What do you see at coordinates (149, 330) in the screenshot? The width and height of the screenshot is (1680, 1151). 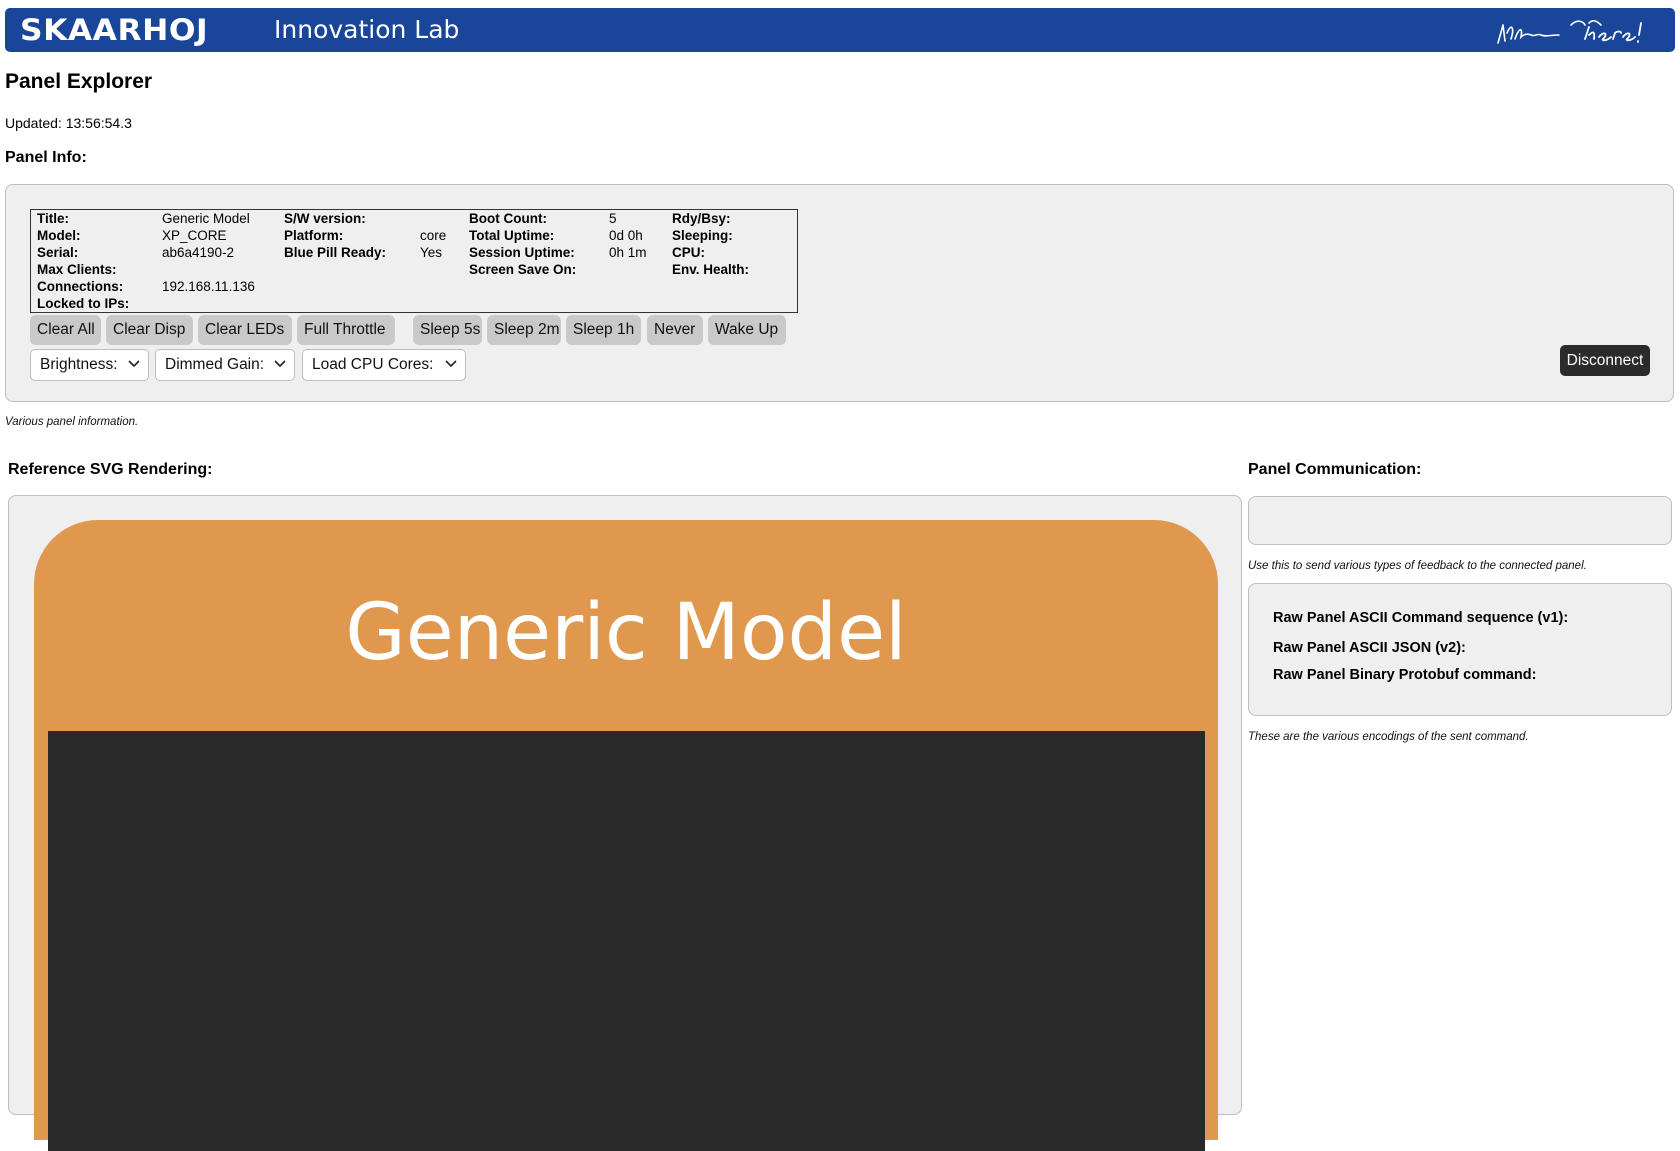 I see `clear-disp-button: Clear Disp` at bounding box center [149, 330].